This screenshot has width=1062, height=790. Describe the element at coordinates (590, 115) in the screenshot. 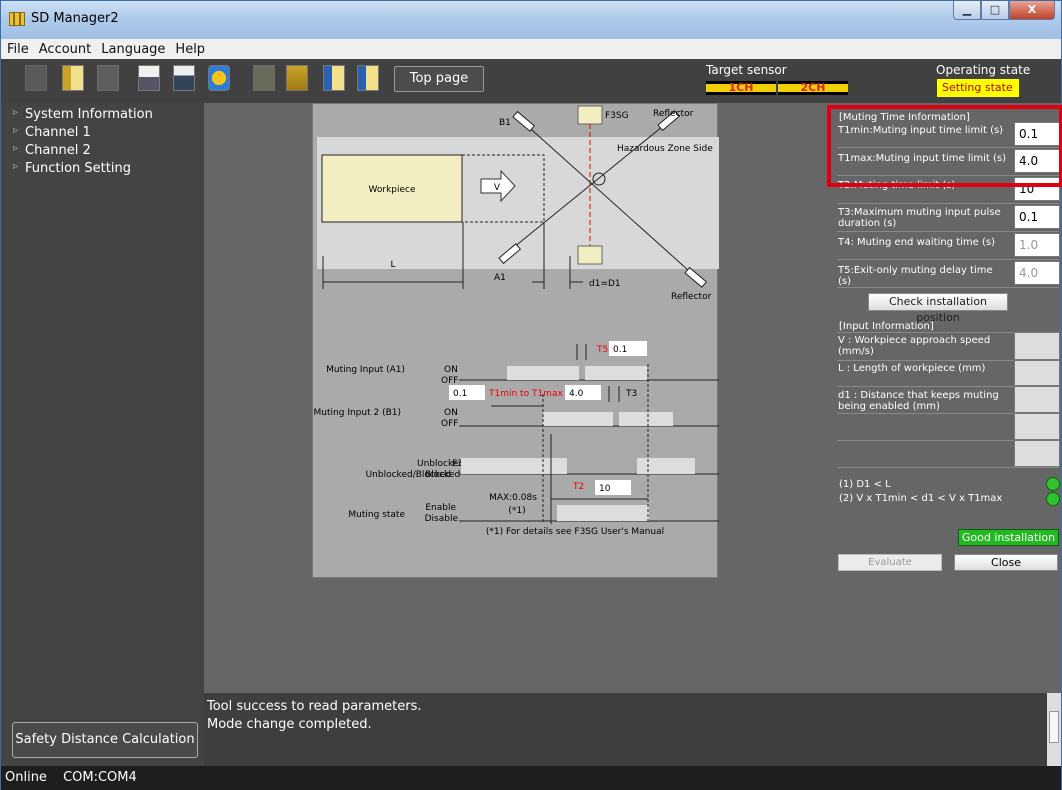

I see `f3sg-top-sensor` at that location.